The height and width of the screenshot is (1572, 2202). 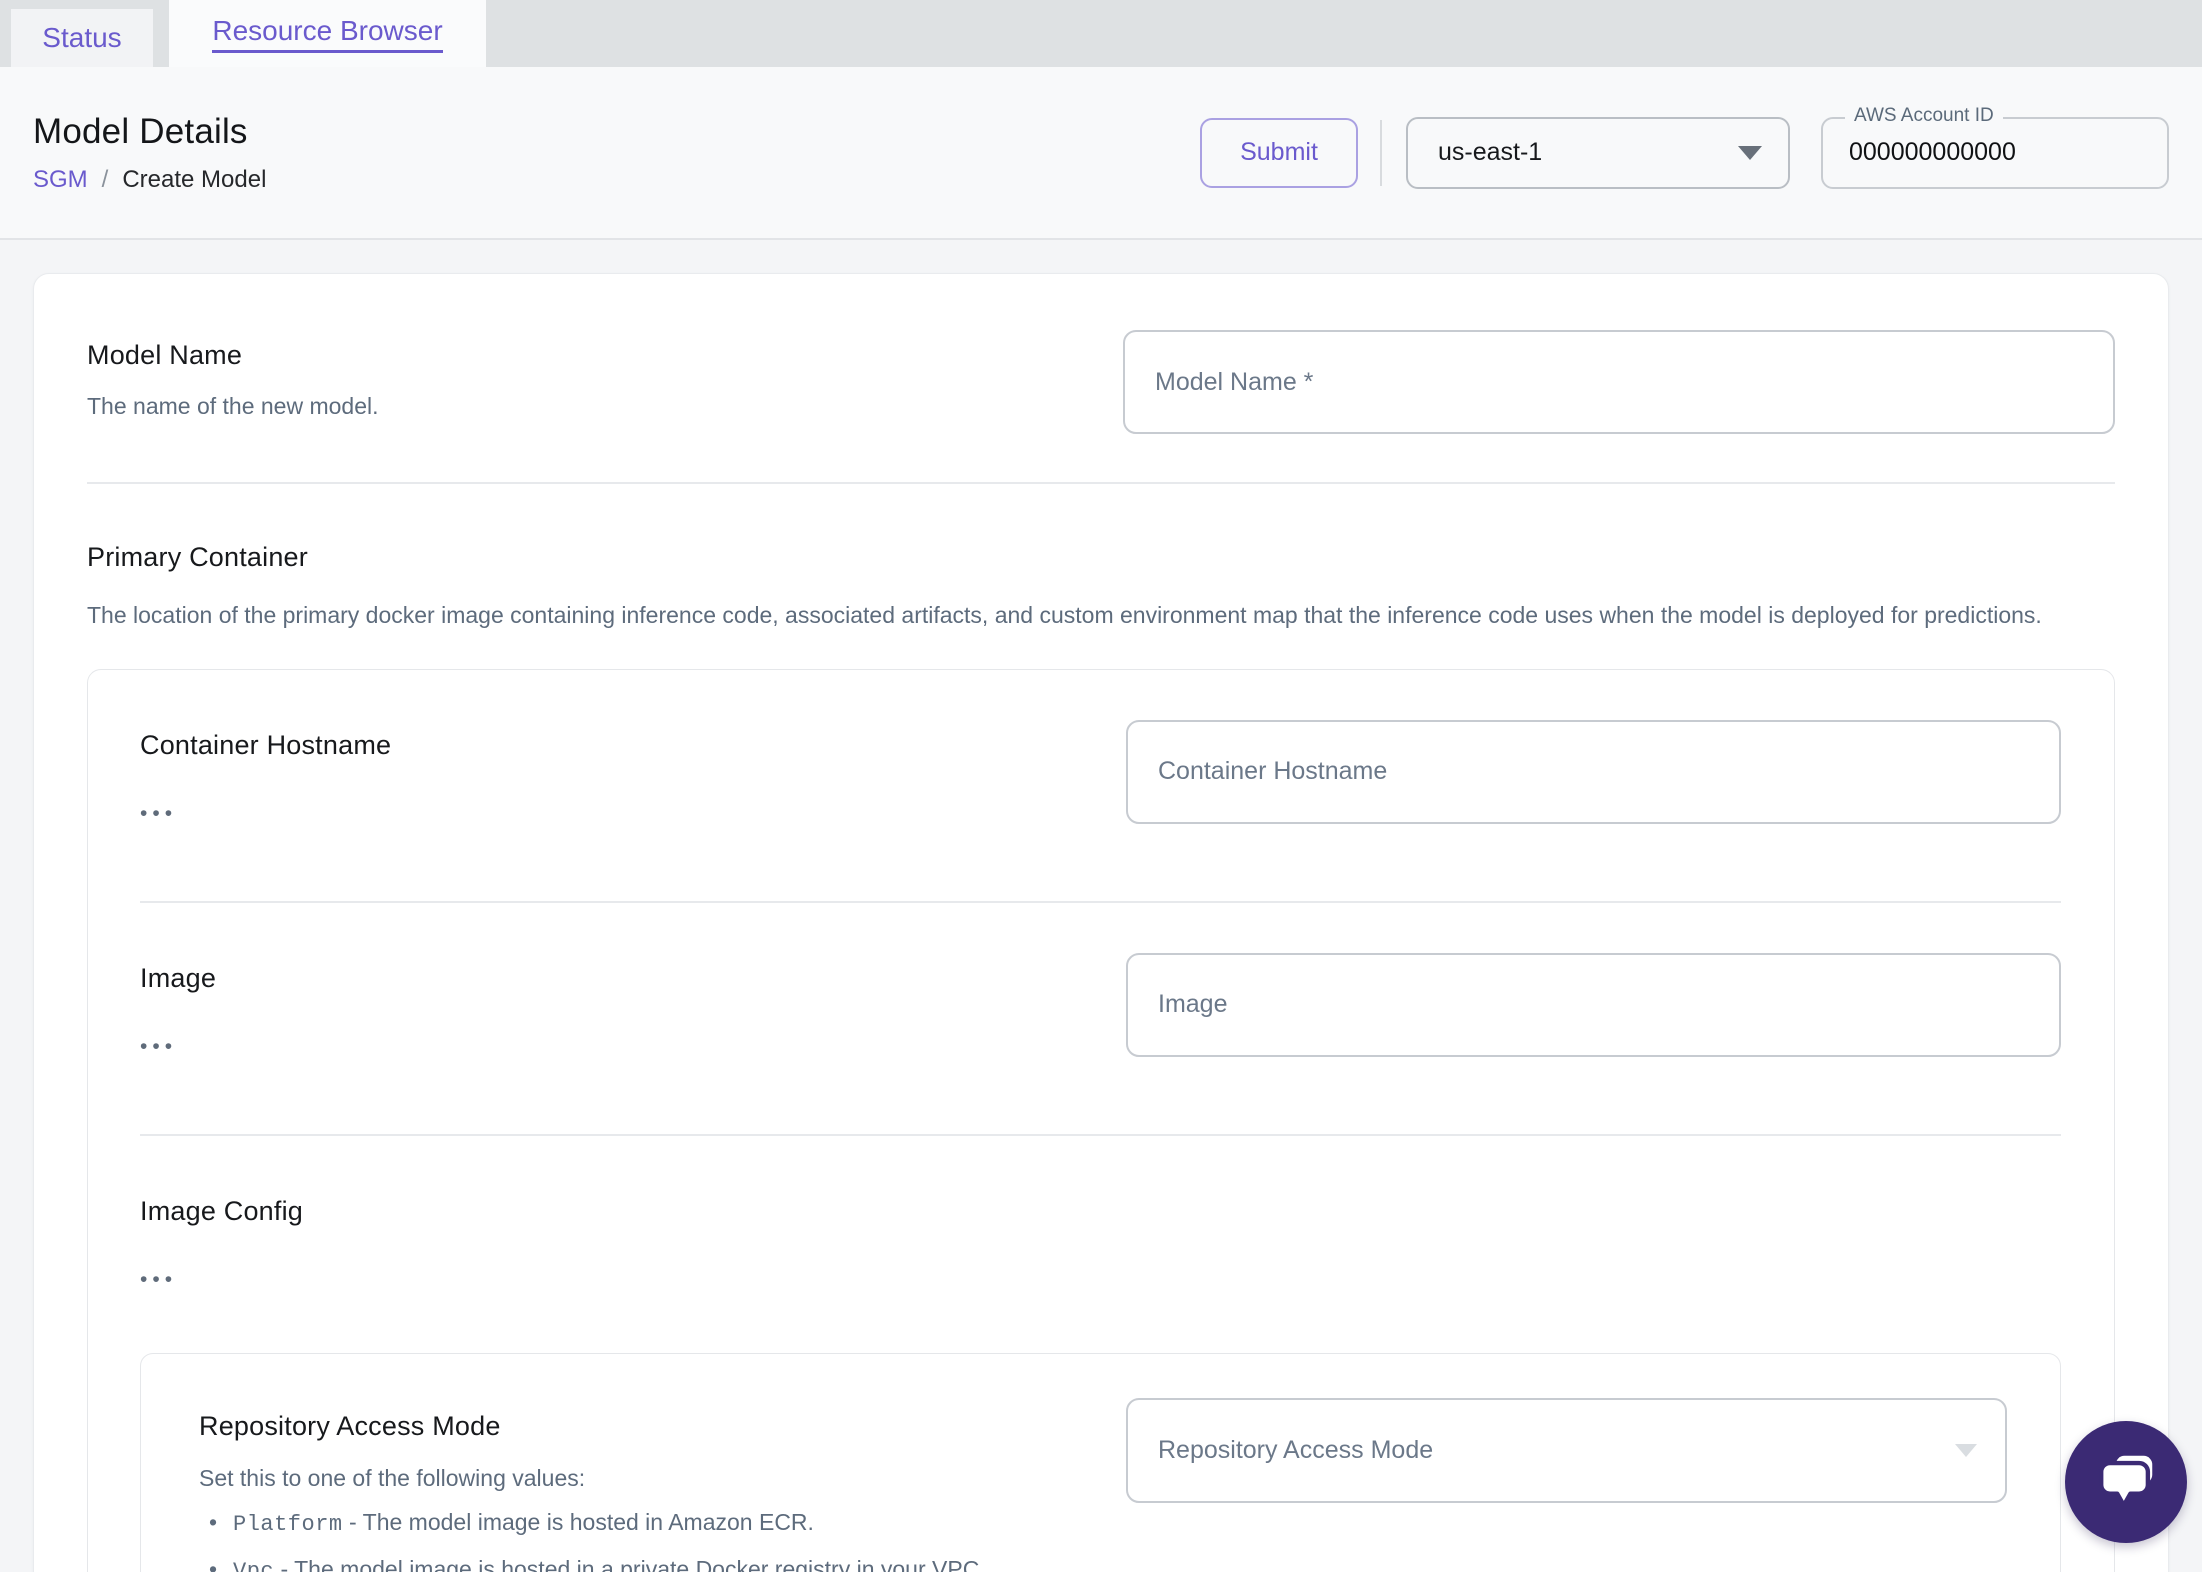 What do you see at coordinates (221, 1210) in the screenshot?
I see `image-config-heading: Image Config` at bounding box center [221, 1210].